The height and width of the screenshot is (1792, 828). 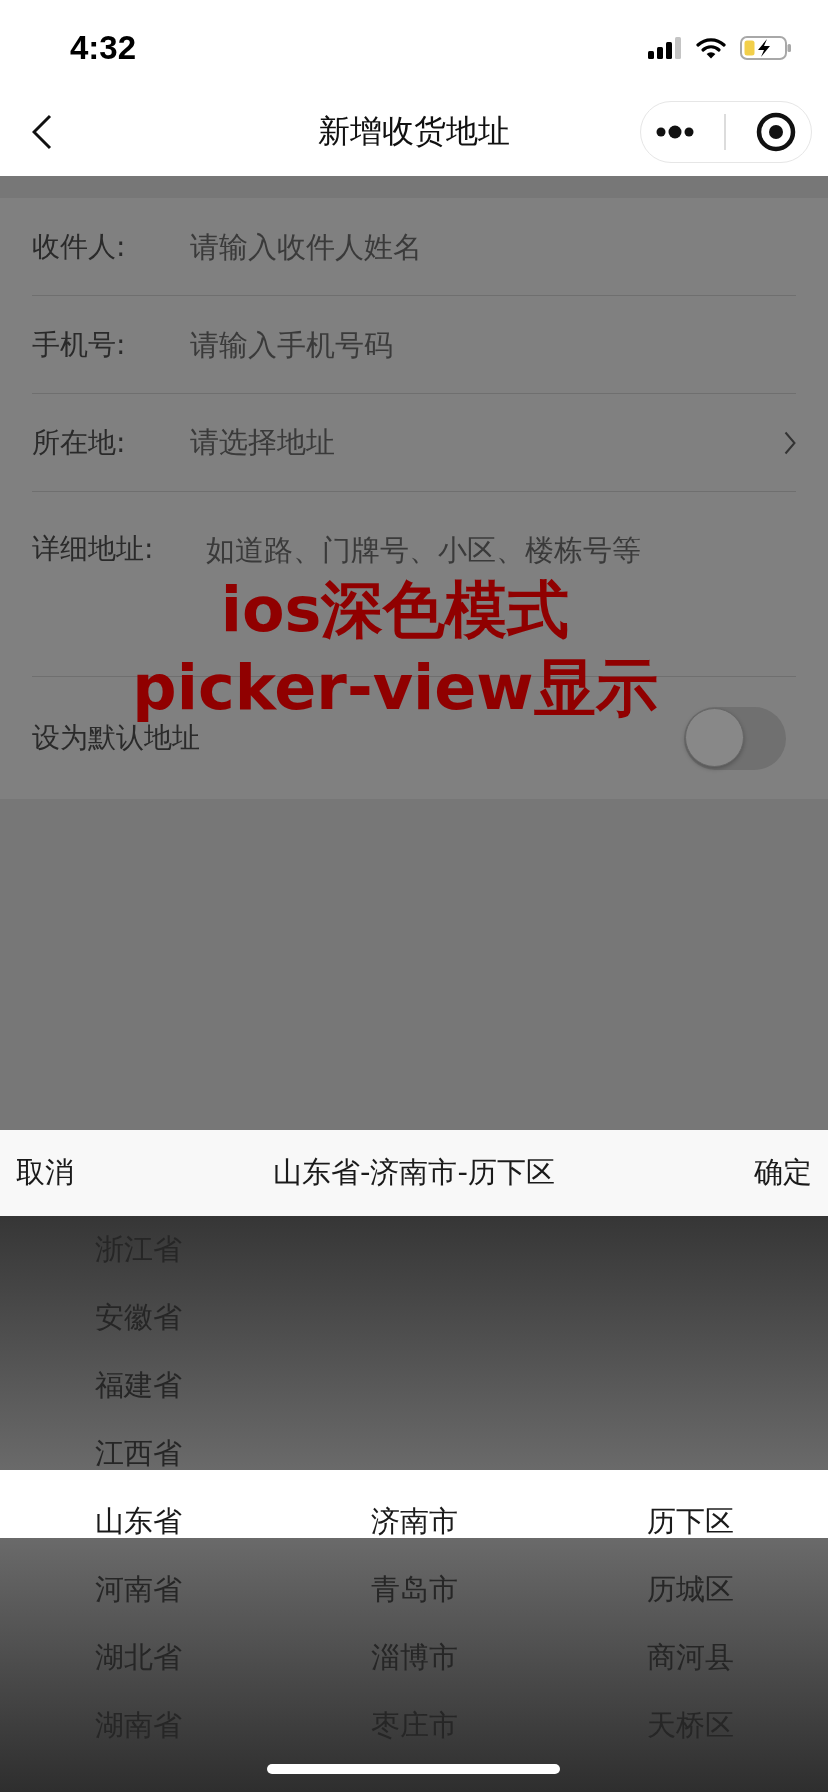 I want to click on confirm-button: 确定, so click(x=783, y=1173).